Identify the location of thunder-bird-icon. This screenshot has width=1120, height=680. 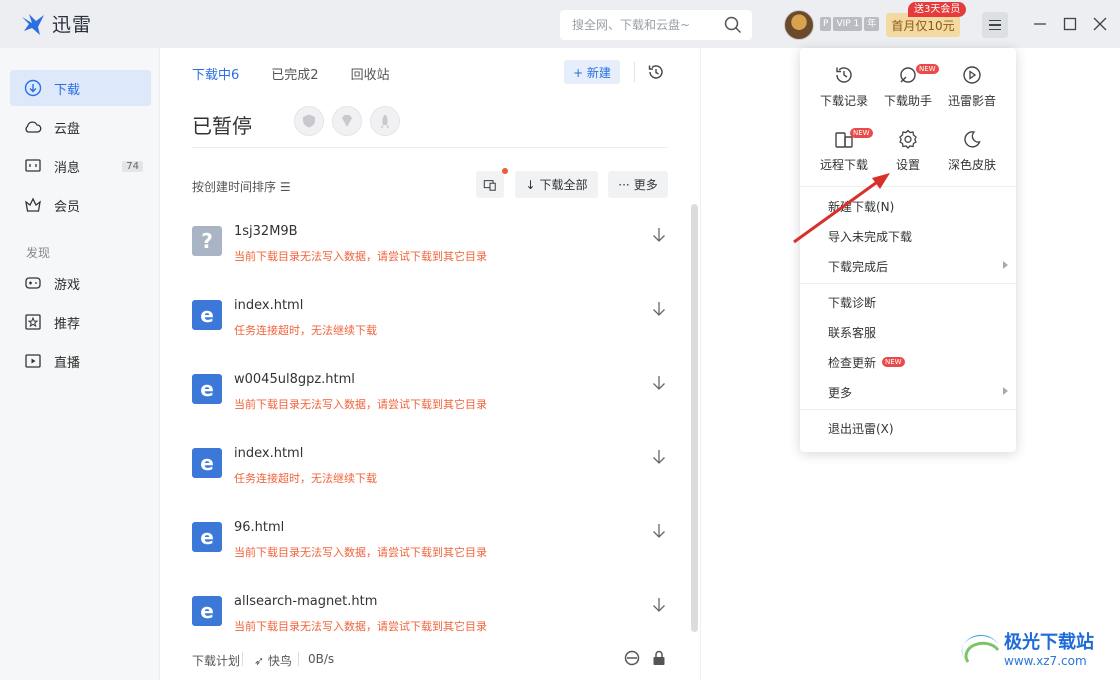
(33, 24).